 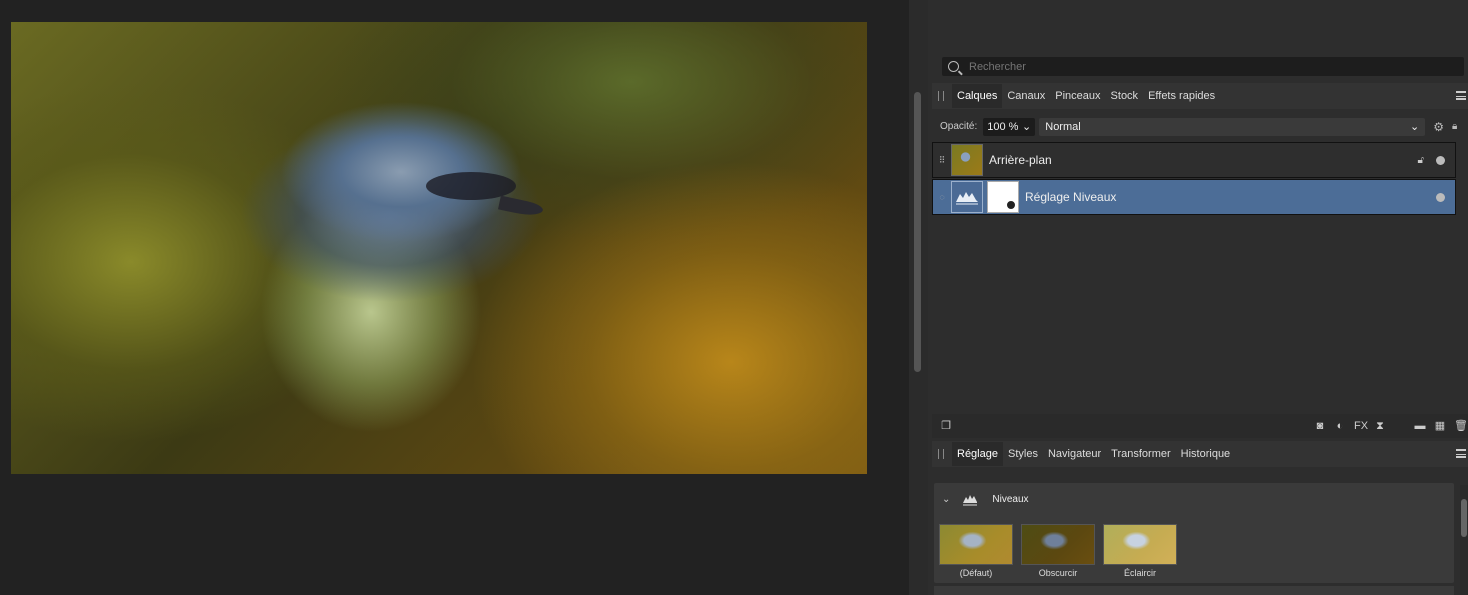 What do you see at coordinates (1464, 518) in the screenshot?
I see `scrollbar-thumb` at bounding box center [1464, 518].